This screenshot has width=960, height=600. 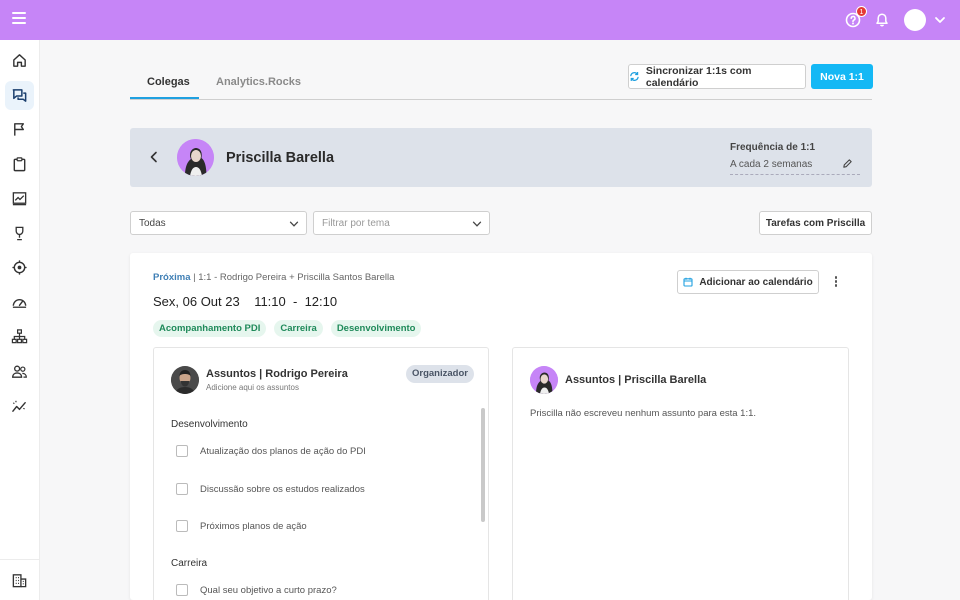 What do you see at coordinates (268, 590) in the screenshot?
I see `topic-label: Qual seu objetivo a curto prazo?` at bounding box center [268, 590].